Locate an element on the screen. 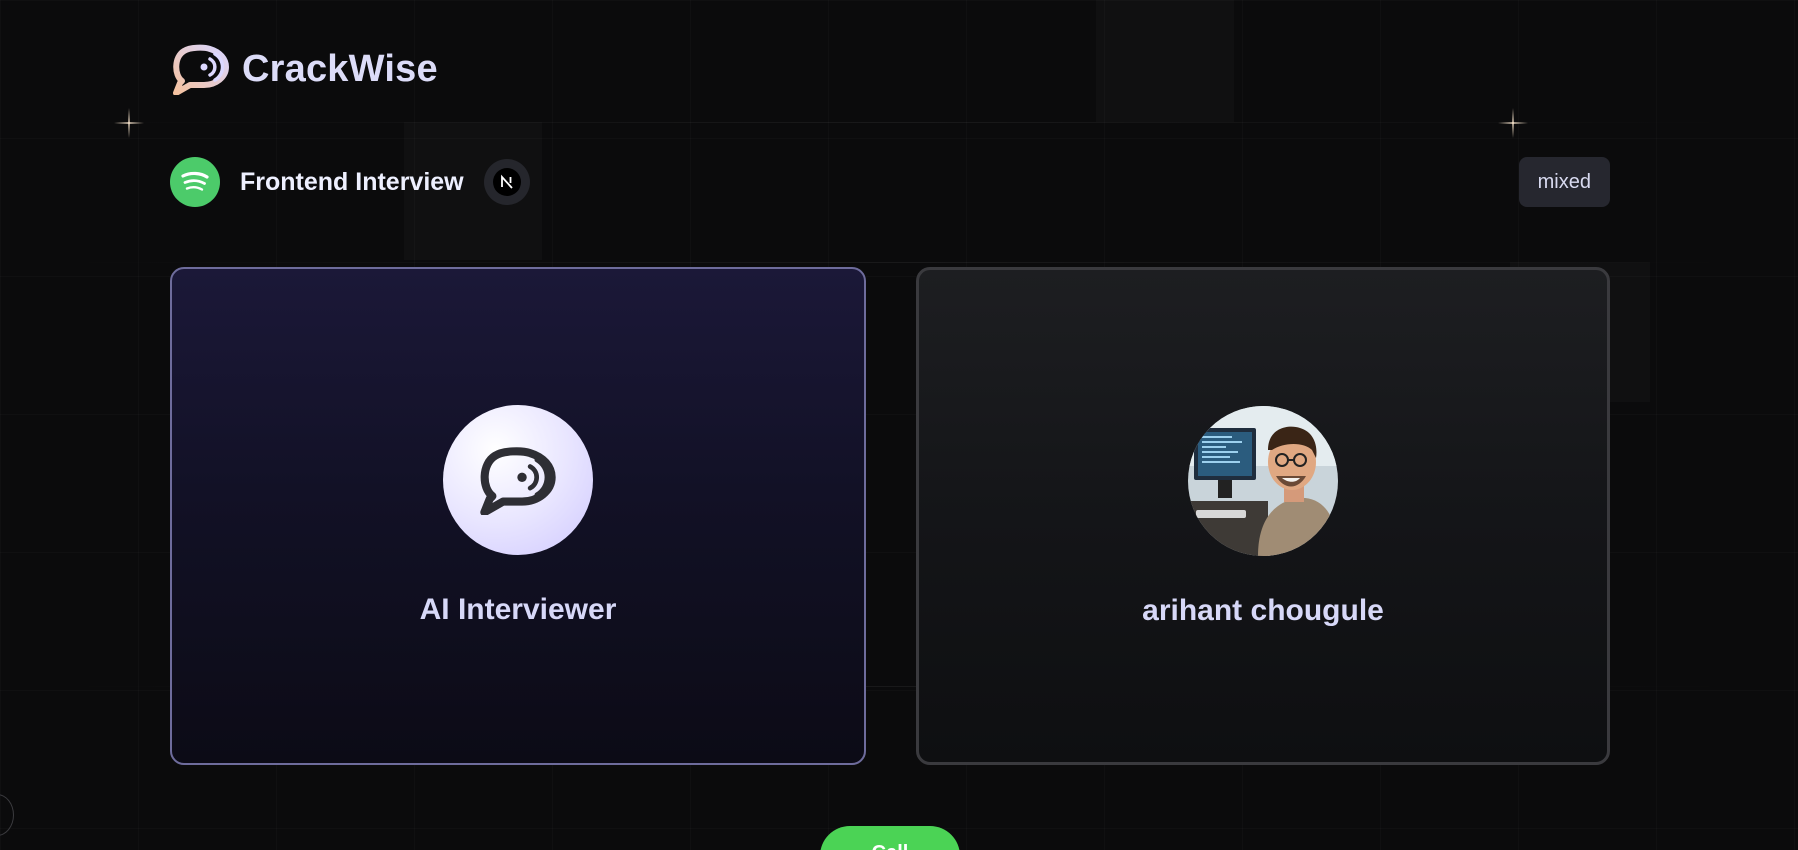 This screenshot has height=850, width=1798. interview-type-badge: mixed is located at coordinates (1564, 182).